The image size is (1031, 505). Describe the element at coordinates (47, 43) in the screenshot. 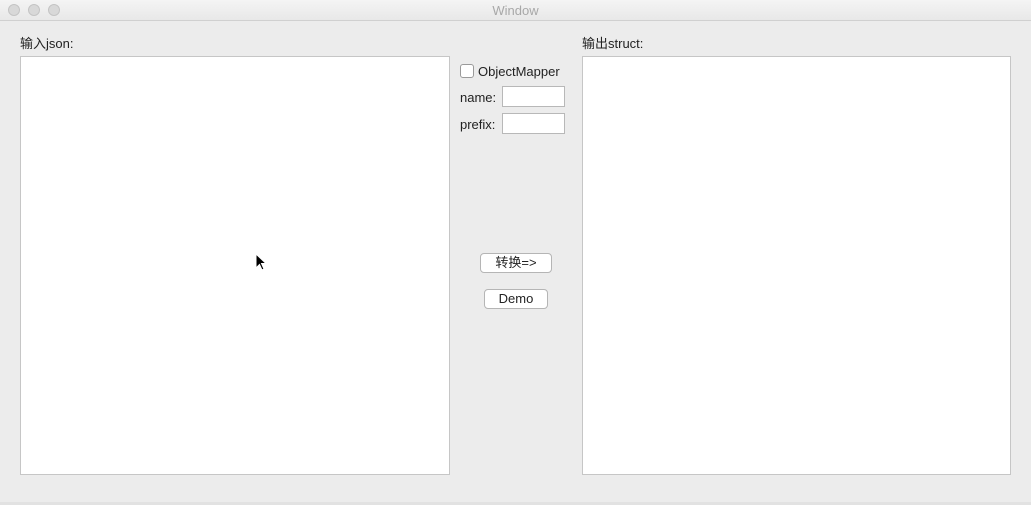

I see `input-json-label: 输入json:` at that location.